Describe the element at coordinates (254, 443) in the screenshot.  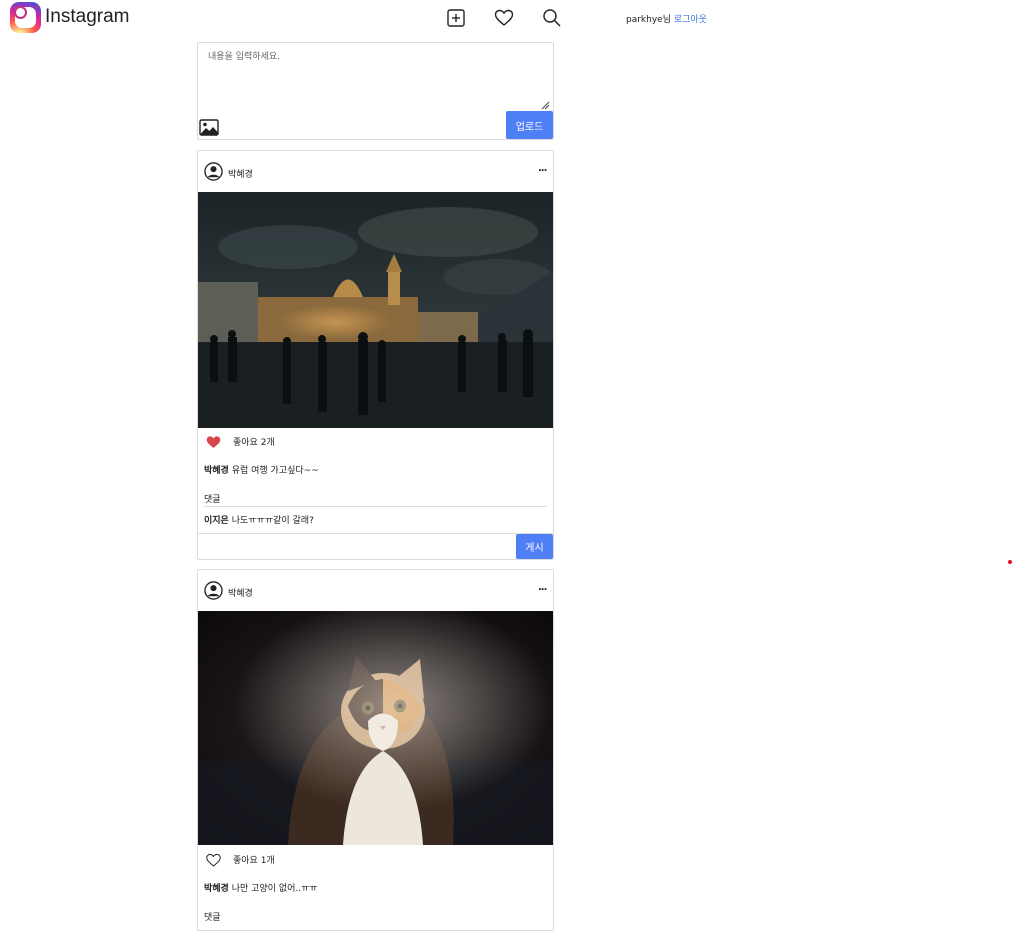
I see `likes-count: 좋아요 2개` at that location.